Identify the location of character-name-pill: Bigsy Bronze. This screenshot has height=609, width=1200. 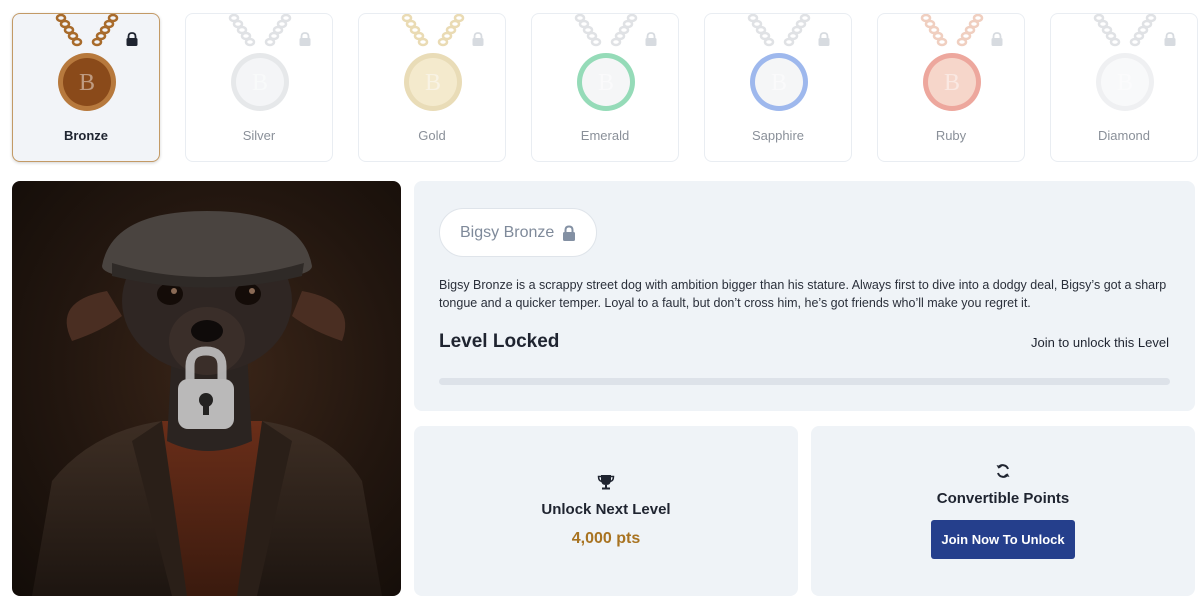
(518, 232).